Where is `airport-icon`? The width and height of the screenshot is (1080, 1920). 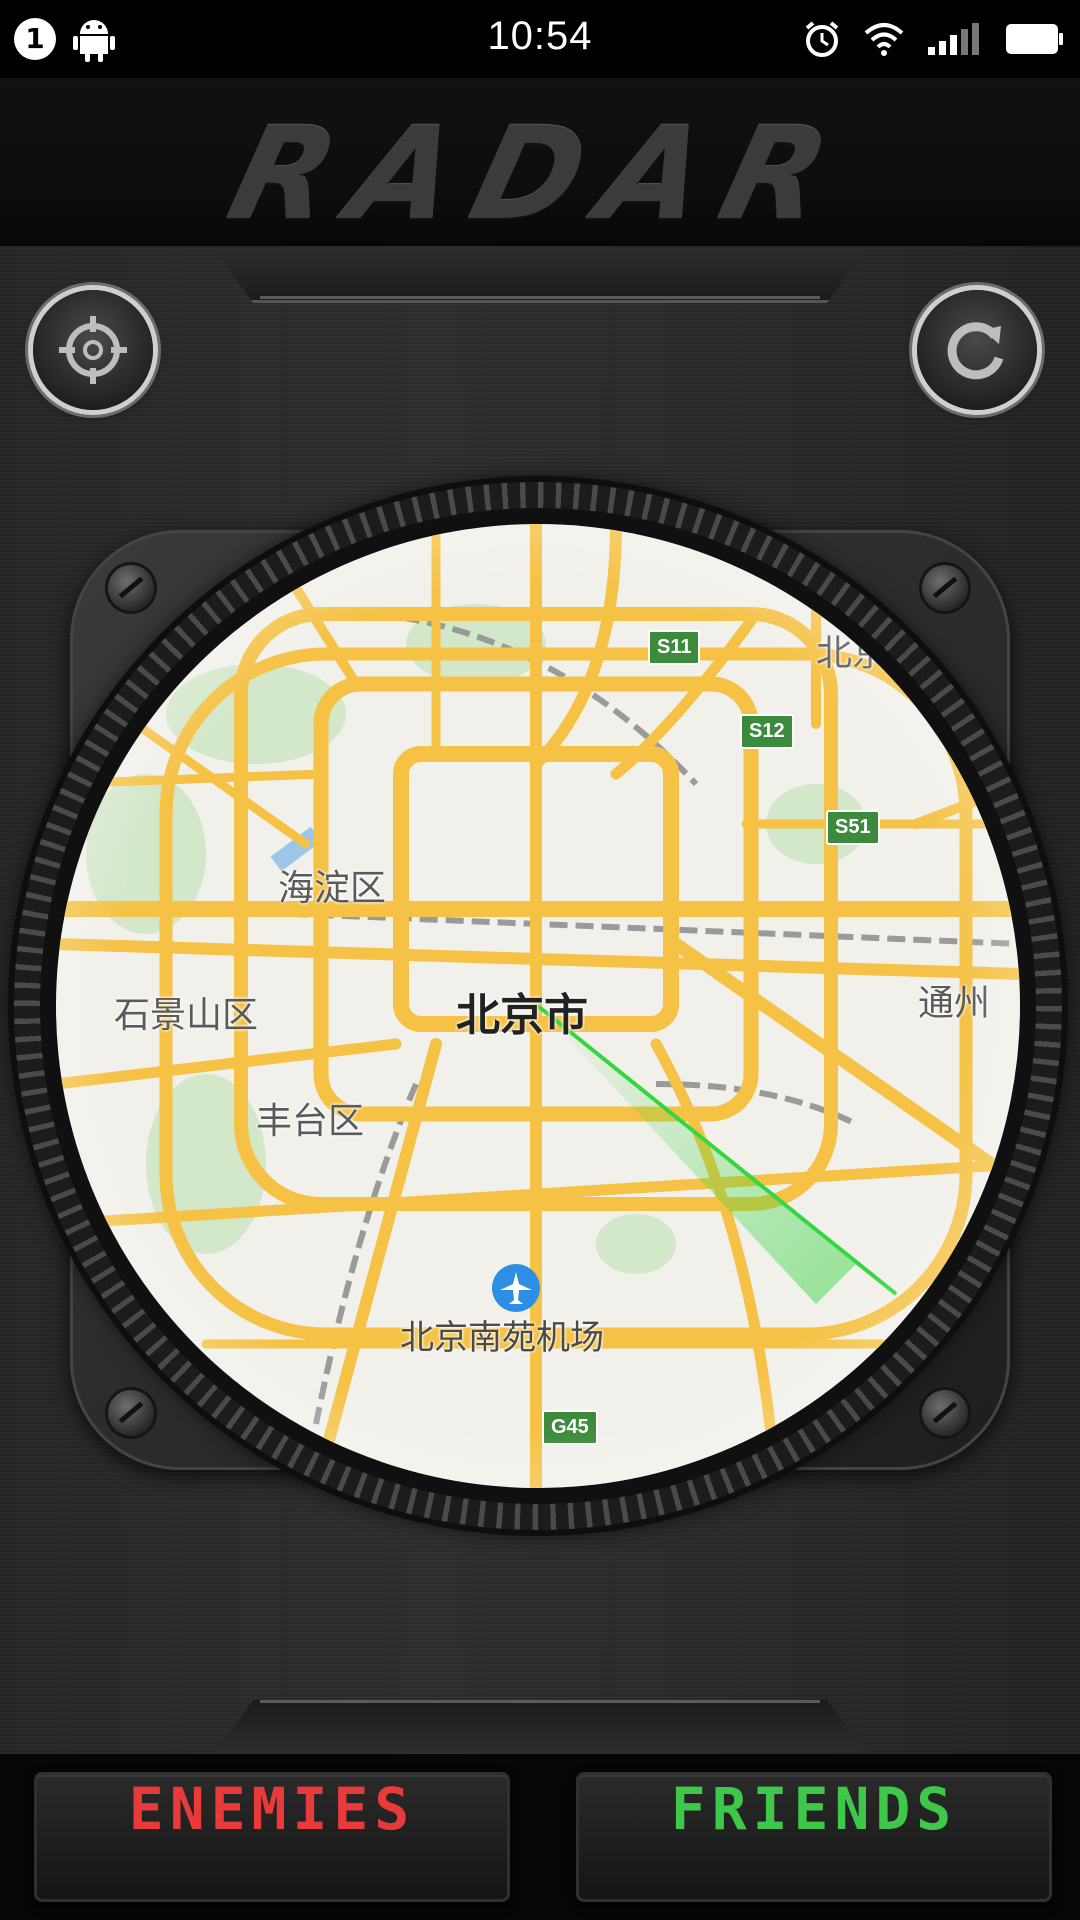
airport-icon is located at coordinates (516, 1288).